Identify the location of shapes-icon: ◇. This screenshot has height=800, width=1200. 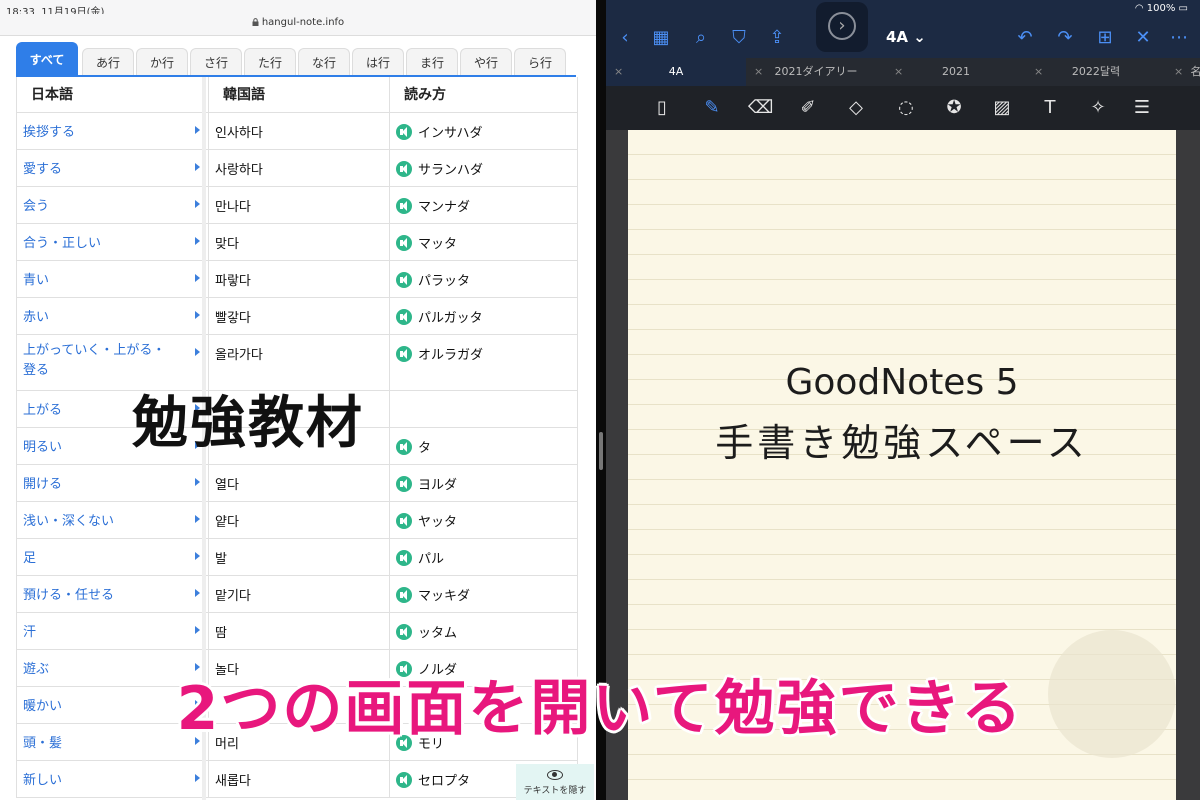
(856, 108).